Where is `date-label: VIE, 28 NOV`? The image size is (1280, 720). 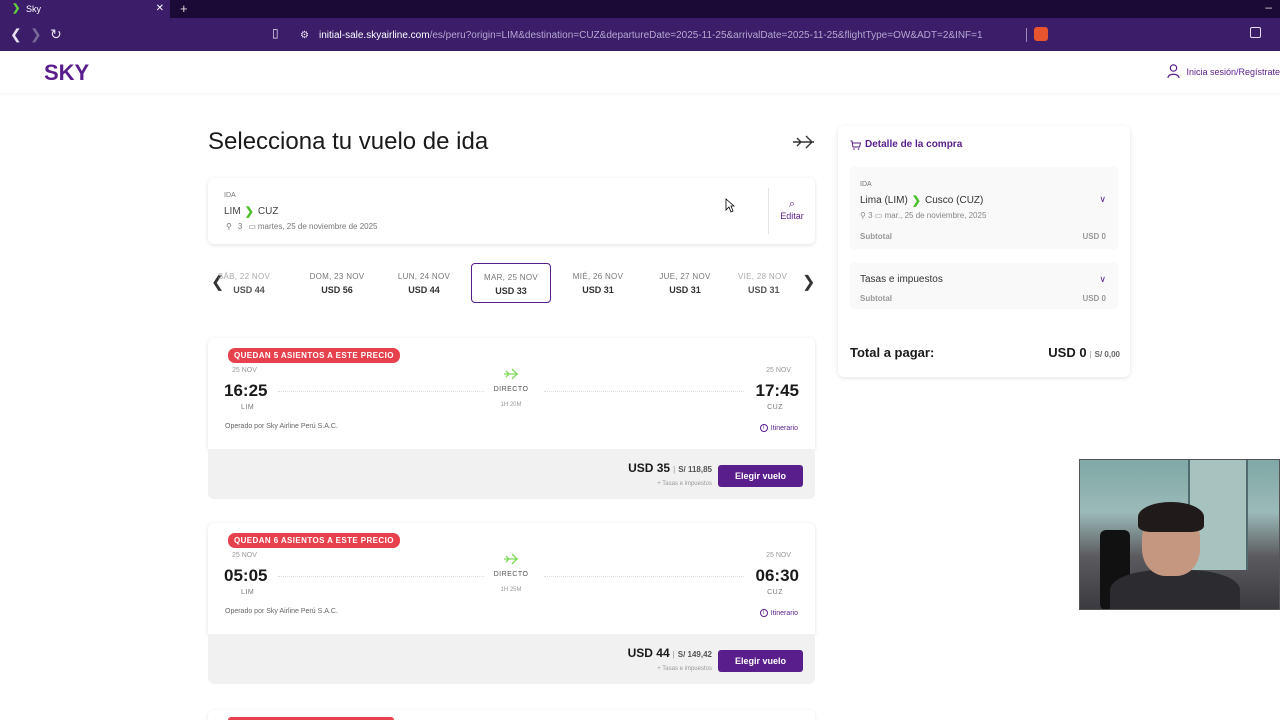 date-label: VIE, 28 NOV is located at coordinates (763, 276).